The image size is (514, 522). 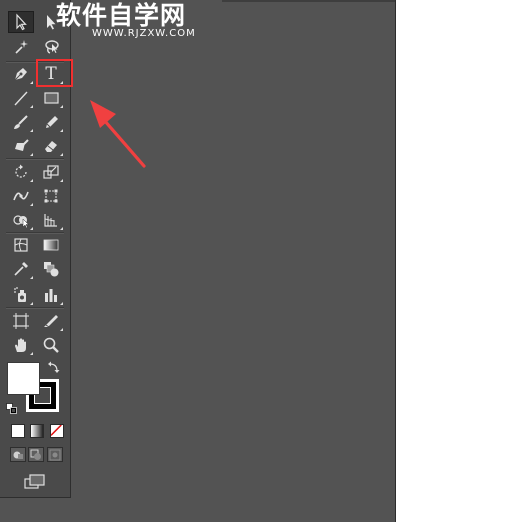 What do you see at coordinates (53, 367) in the screenshot?
I see `swap-fill-stroke-icon` at bounding box center [53, 367].